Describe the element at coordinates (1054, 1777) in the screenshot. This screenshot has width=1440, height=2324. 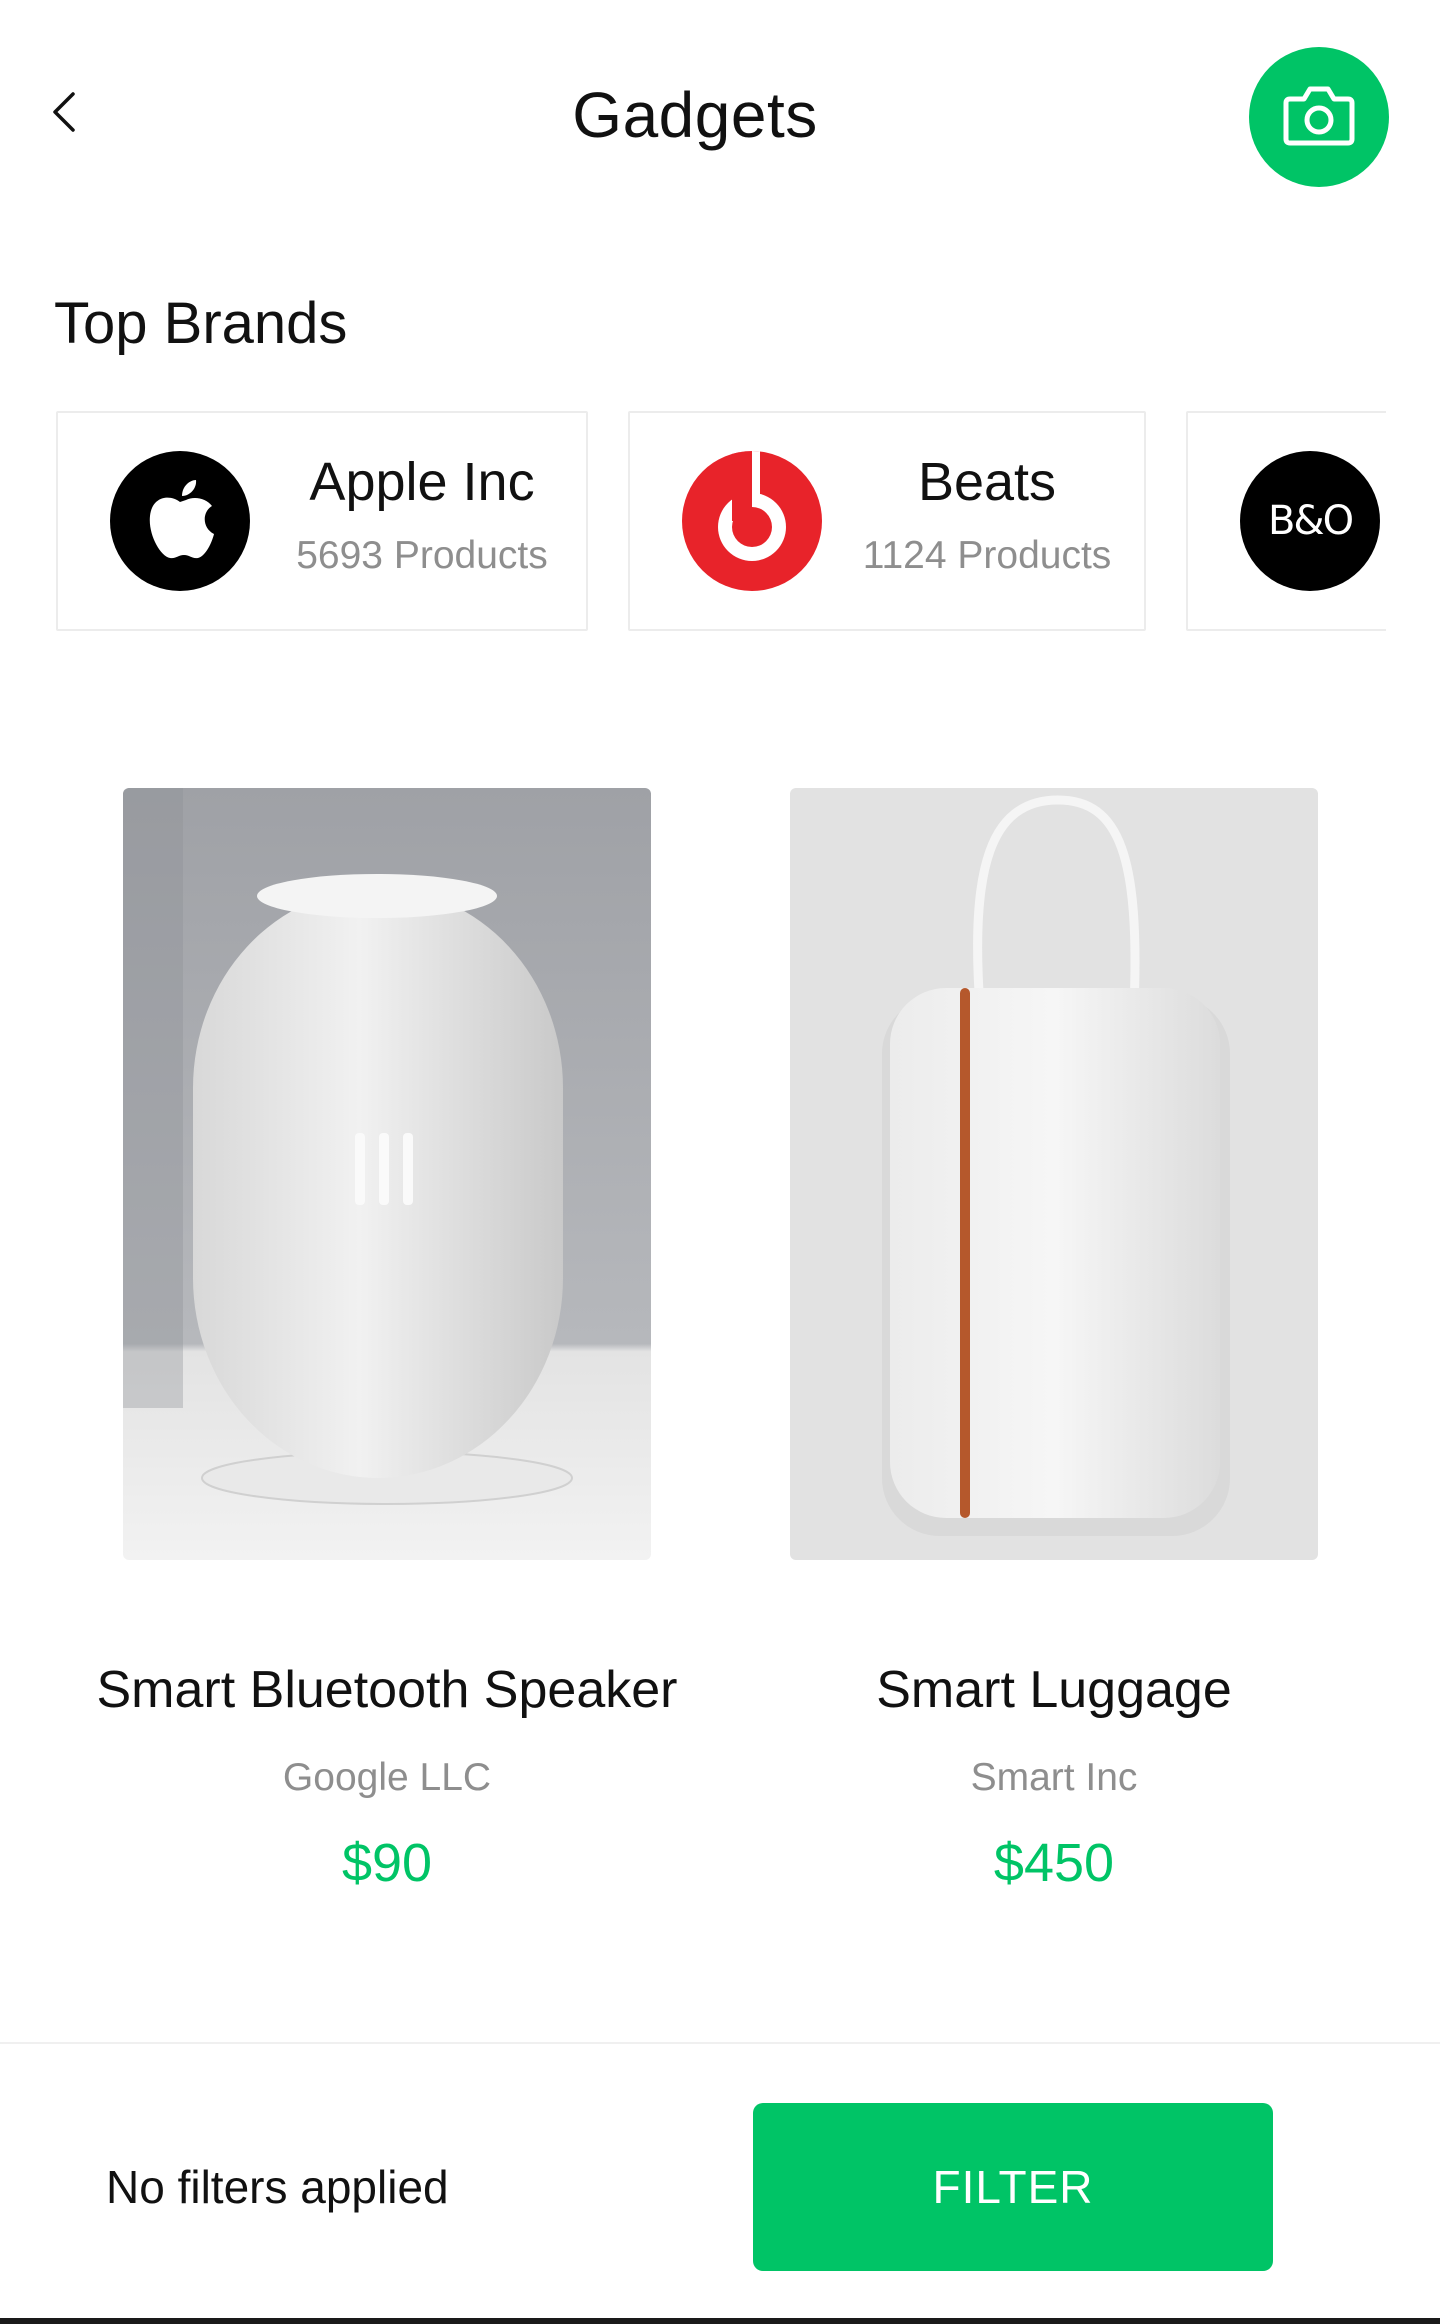
I see `product-brand: Smart Inc` at that location.